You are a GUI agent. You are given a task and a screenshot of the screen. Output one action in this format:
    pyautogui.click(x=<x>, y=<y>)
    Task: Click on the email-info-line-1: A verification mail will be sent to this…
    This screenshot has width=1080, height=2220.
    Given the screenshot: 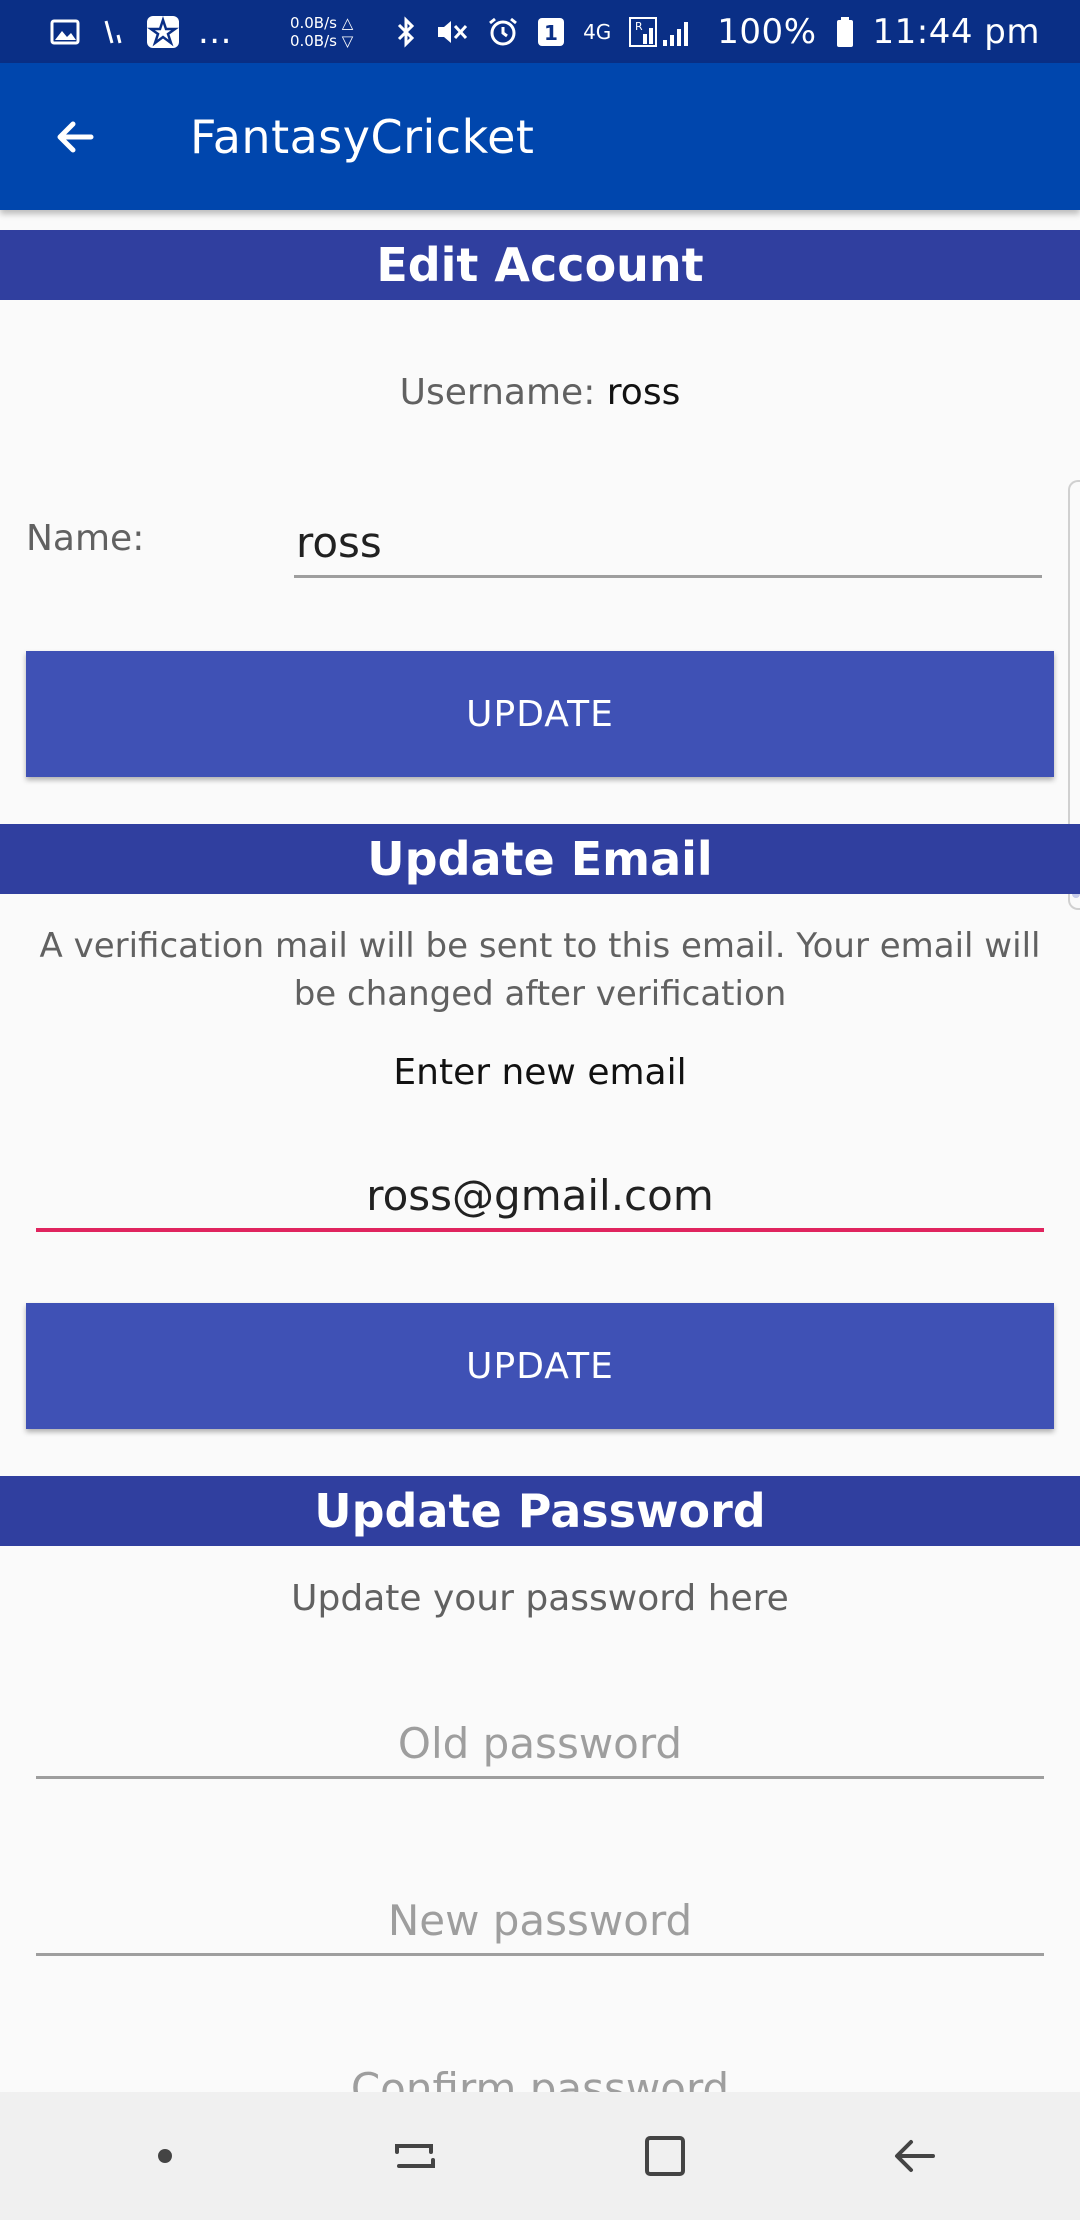 What is the action you would take?
    pyautogui.click(x=540, y=946)
    